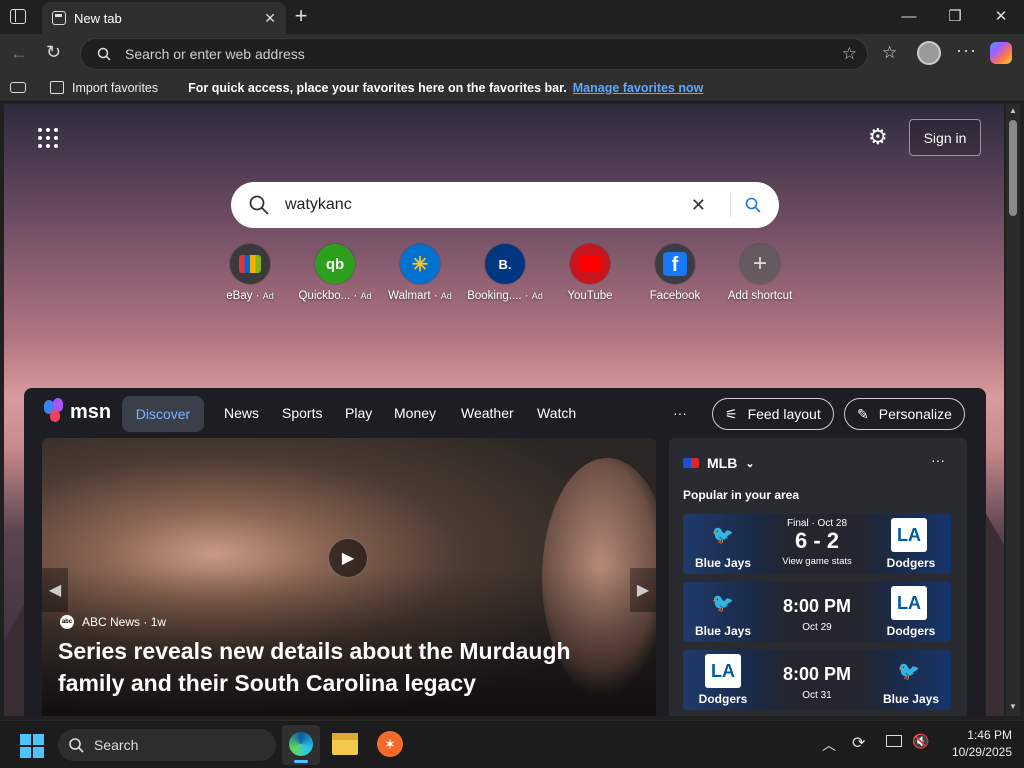 The width and height of the screenshot is (1024, 768). Describe the element at coordinates (474, 54) in the screenshot. I see `address-bar: Search or enter web address ☆` at that location.